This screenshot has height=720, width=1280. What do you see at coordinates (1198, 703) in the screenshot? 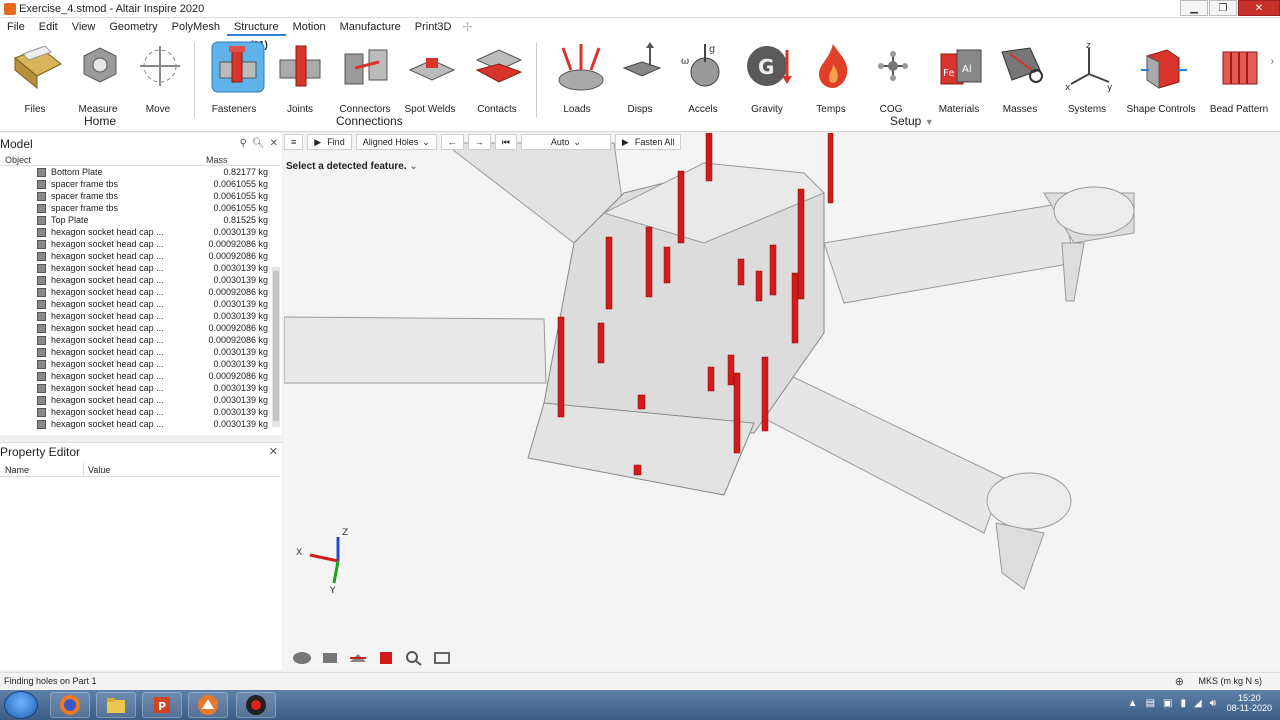
I see `signal-icon: ◢` at bounding box center [1198, 703].